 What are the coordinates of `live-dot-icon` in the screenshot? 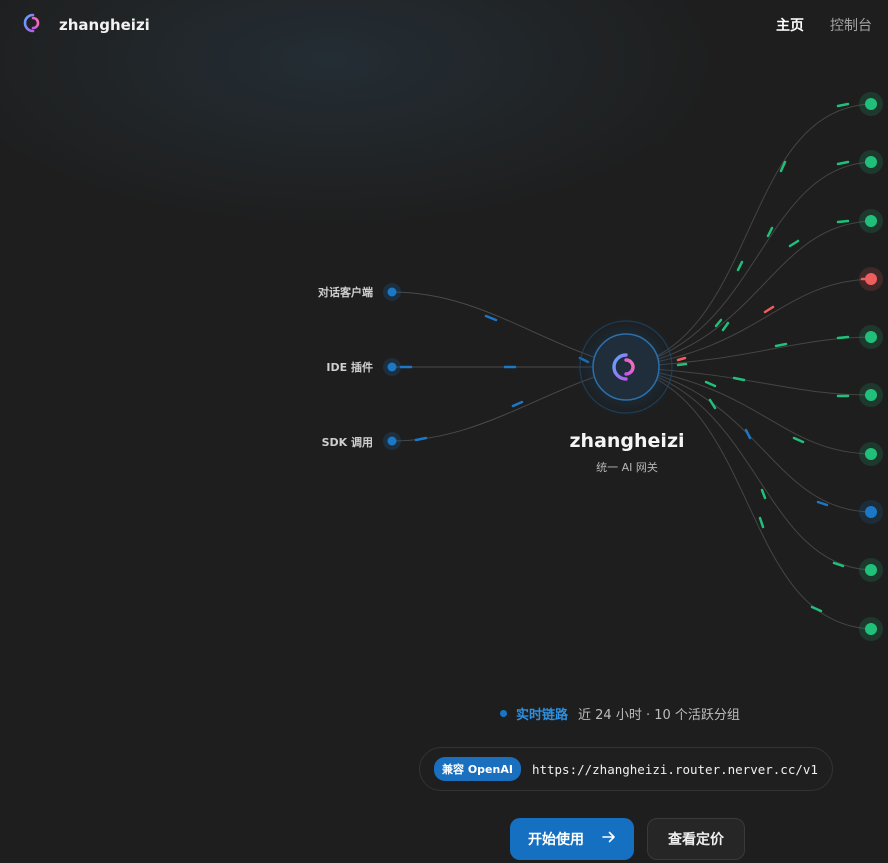 It's located at (503, 713).